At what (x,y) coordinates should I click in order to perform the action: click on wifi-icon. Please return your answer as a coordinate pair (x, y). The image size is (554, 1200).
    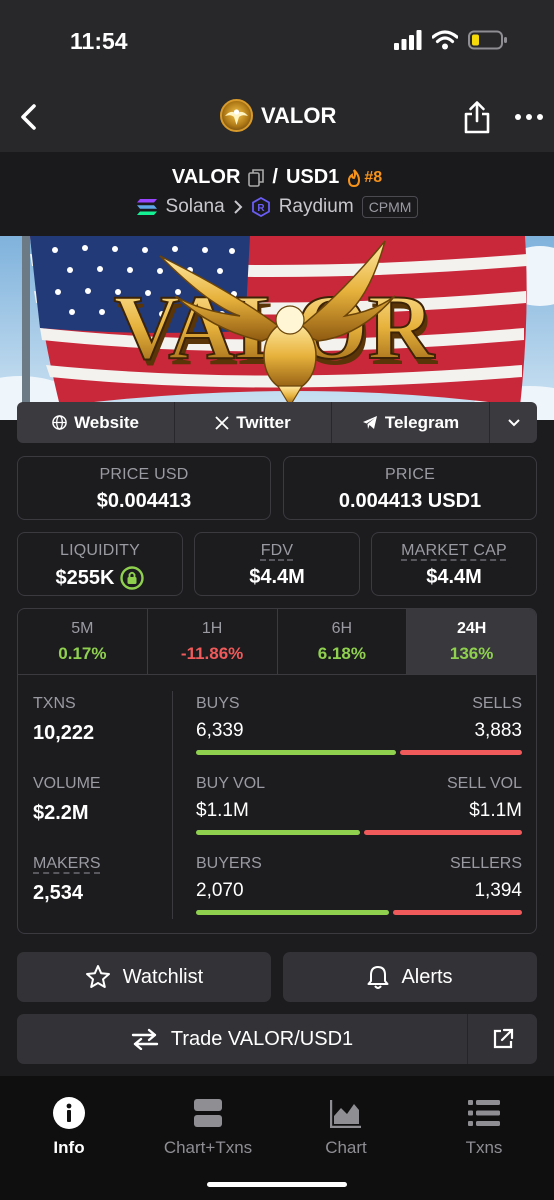
    Looking at the image, I should click on (445, 40).